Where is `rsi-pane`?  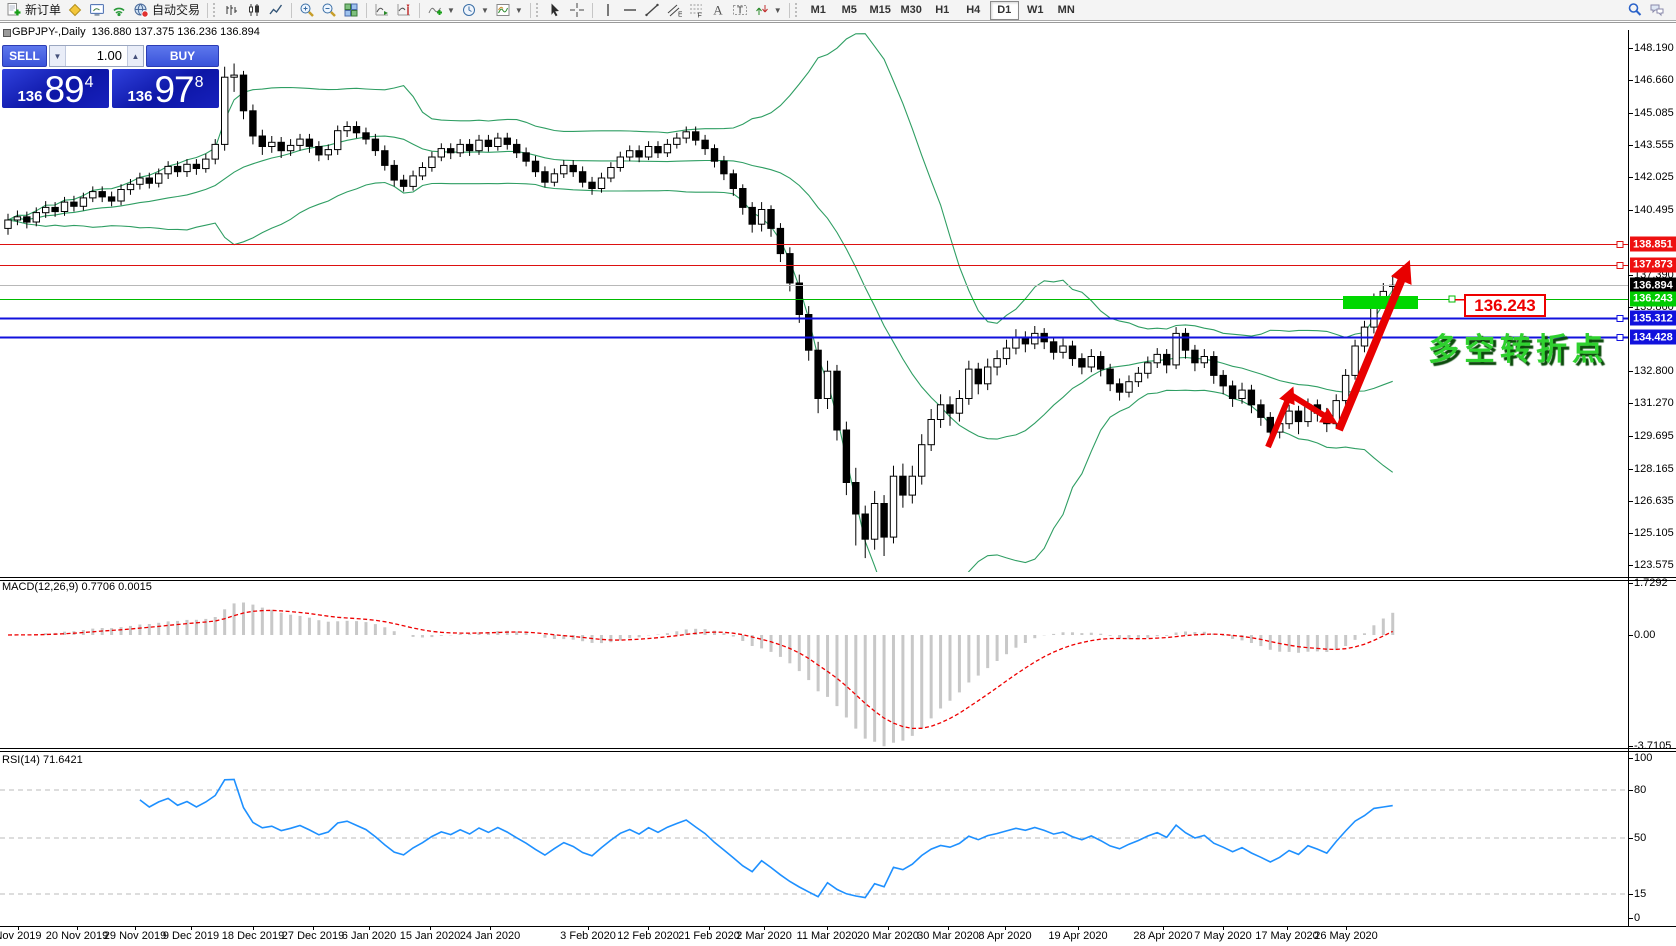 rsi-pane is located at coordinates (814, 838).